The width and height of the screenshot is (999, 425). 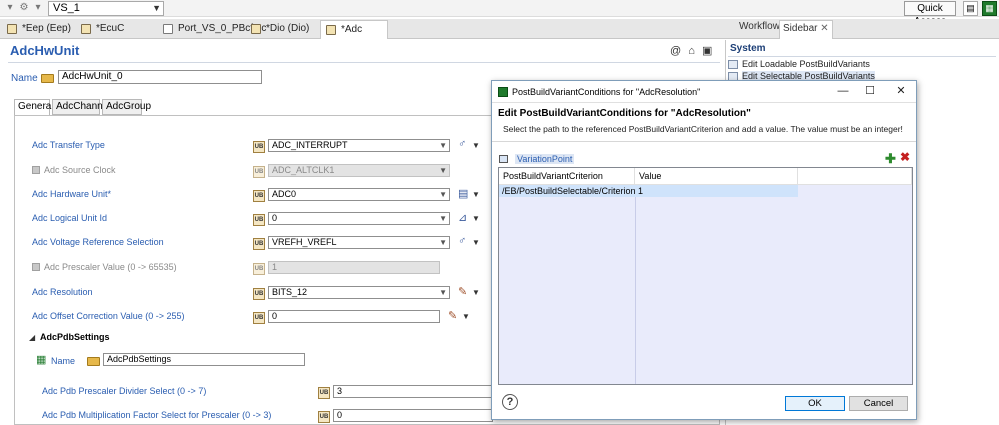 I want to click on pdb-name-field: AdcPdbSettings, so click(x=204, y=359).